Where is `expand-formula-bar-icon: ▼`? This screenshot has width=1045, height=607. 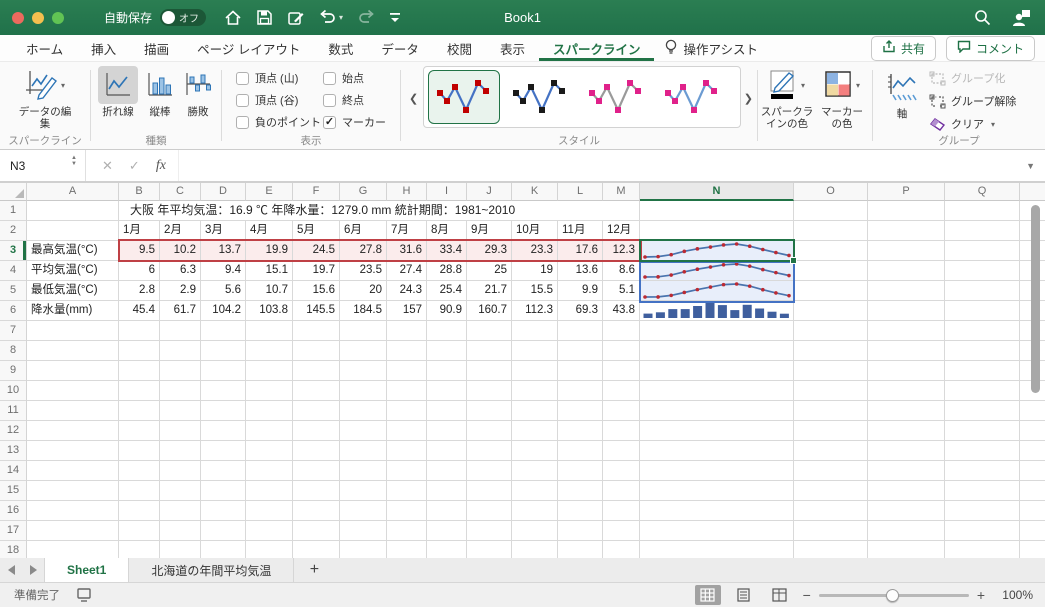
expand-formula-bar-icon: ▼ is located at coordinates (1030, 166).